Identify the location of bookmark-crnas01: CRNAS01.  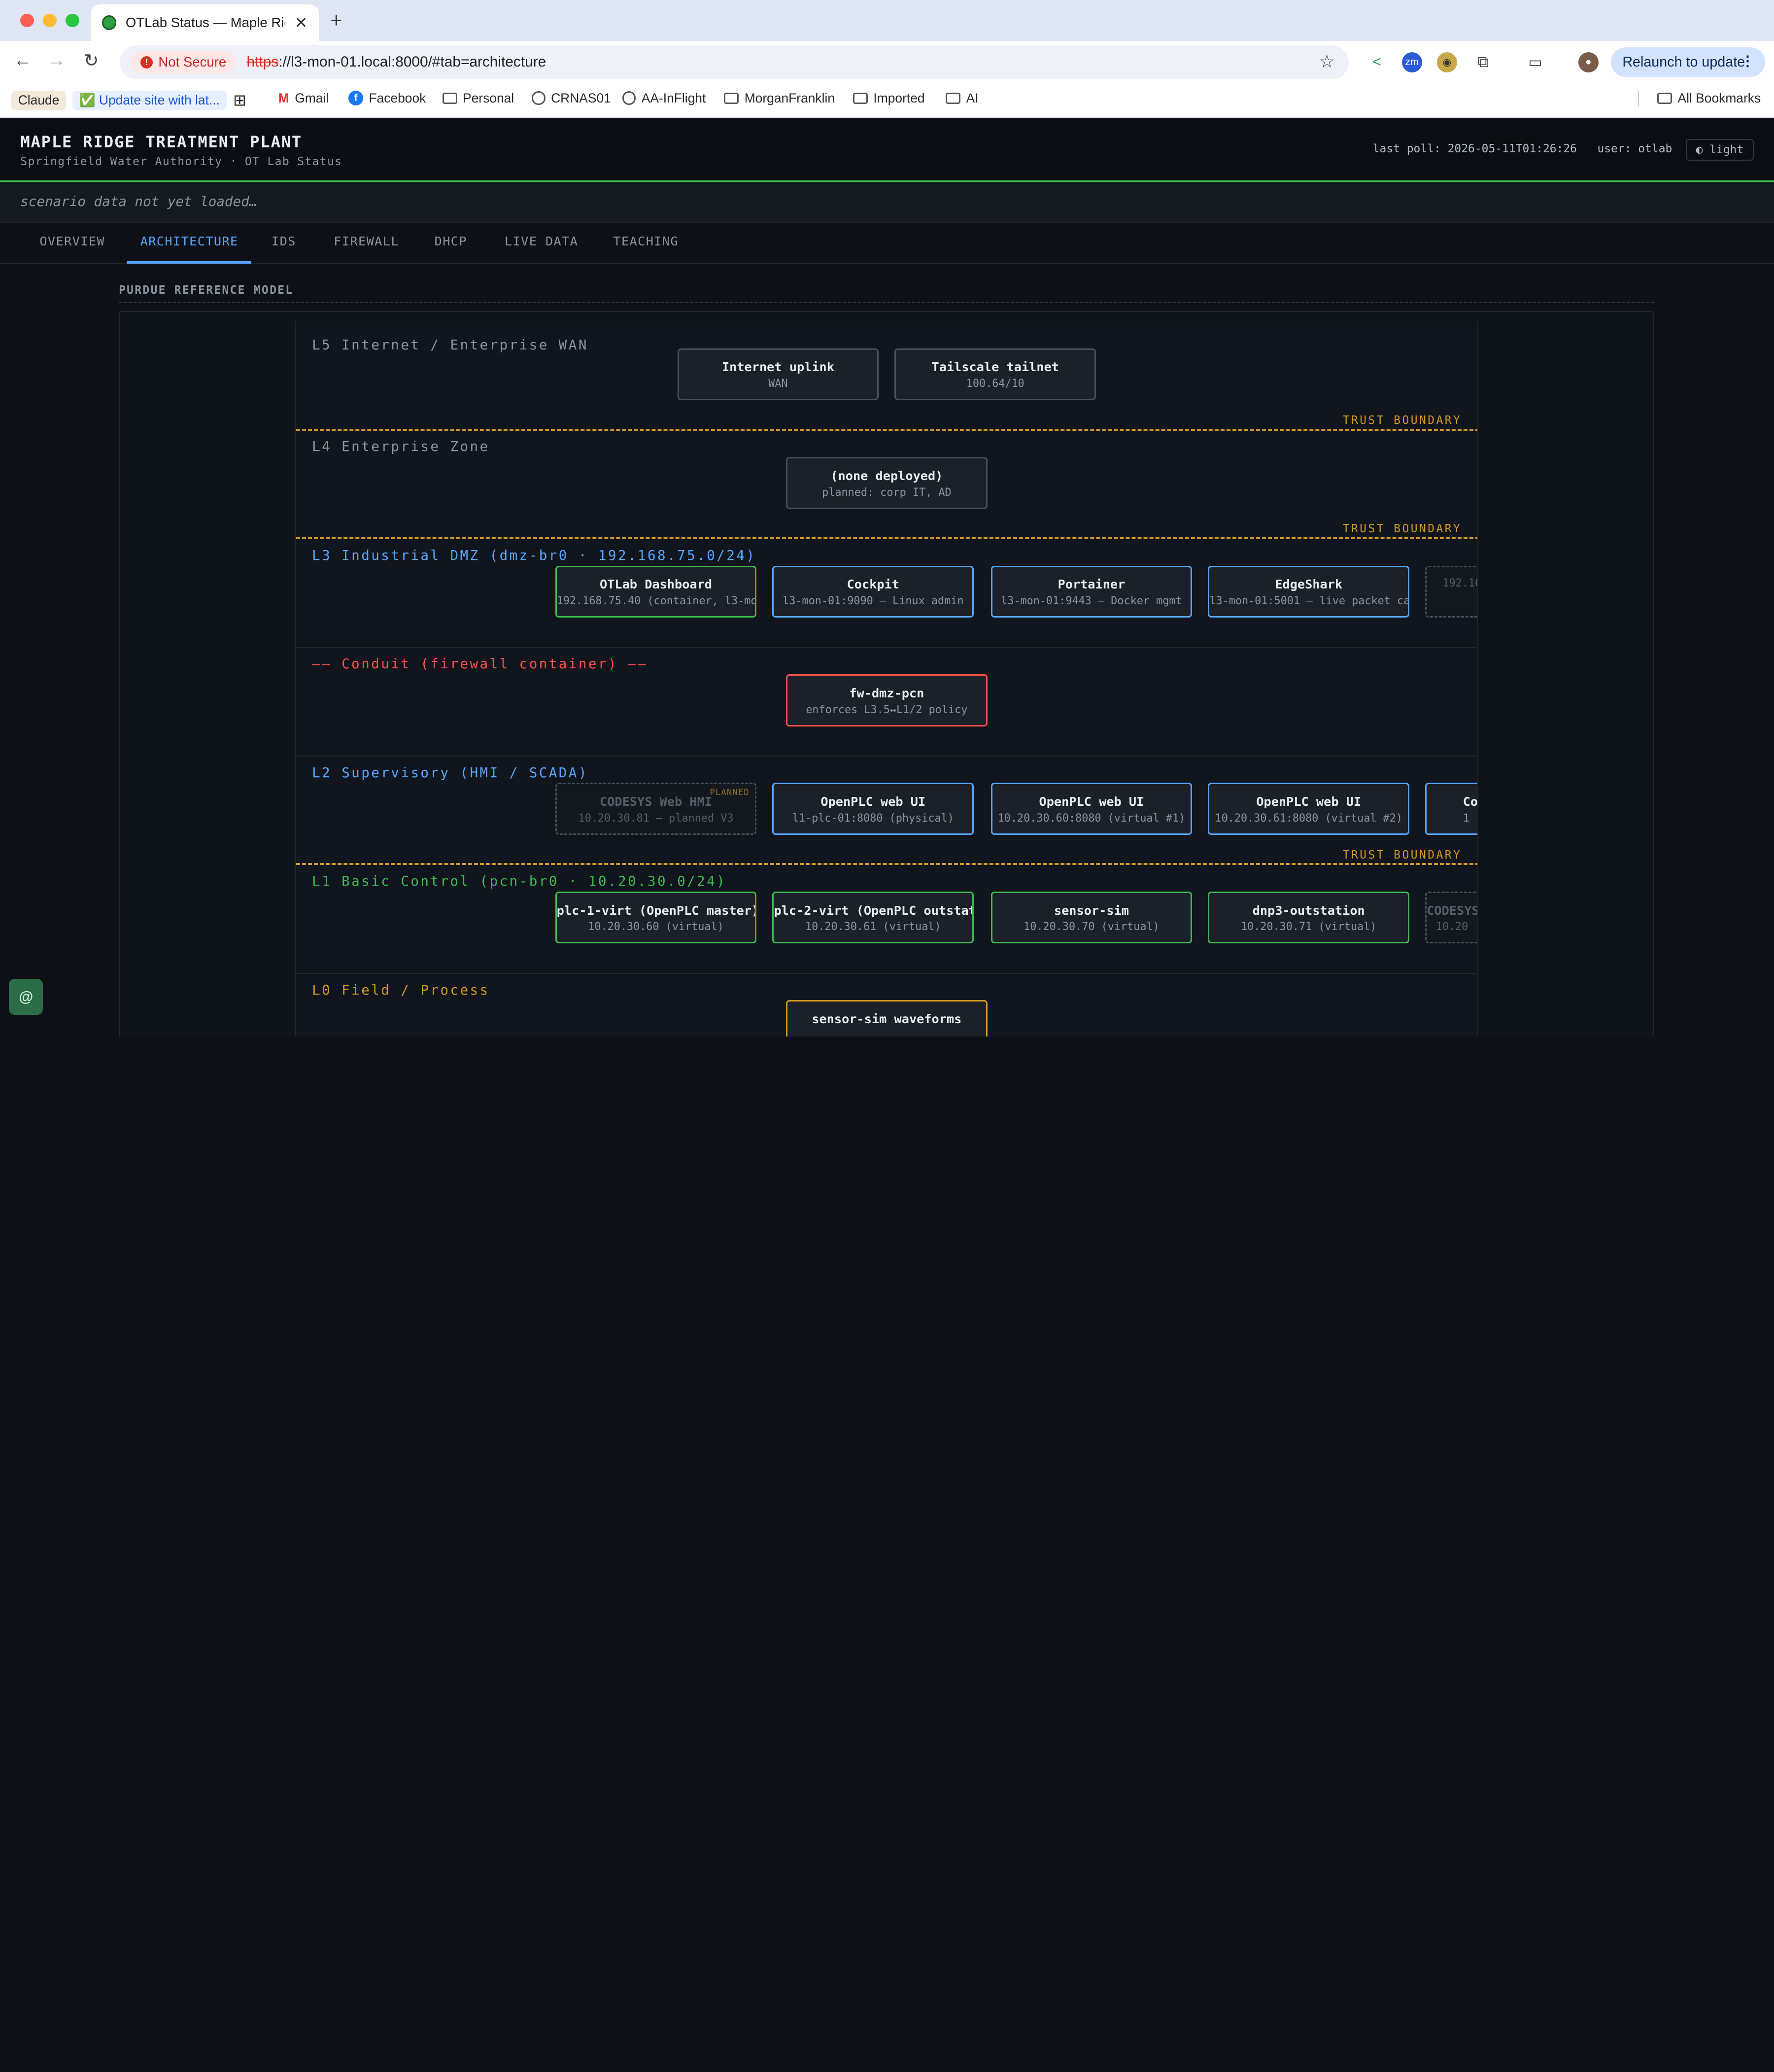
(572, 99).